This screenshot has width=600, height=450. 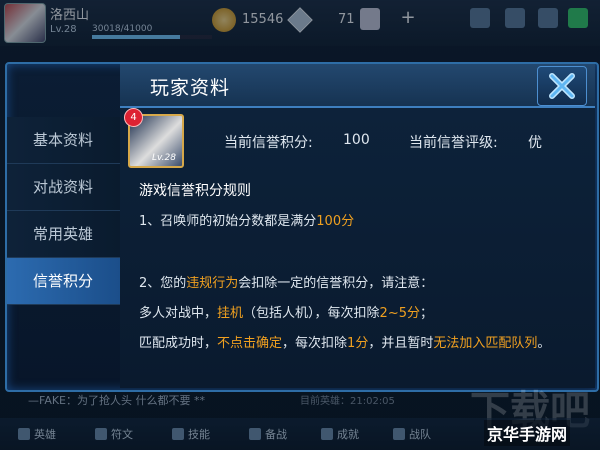 I want to click on player-name: 洛西山, so click(x=70, y=15).